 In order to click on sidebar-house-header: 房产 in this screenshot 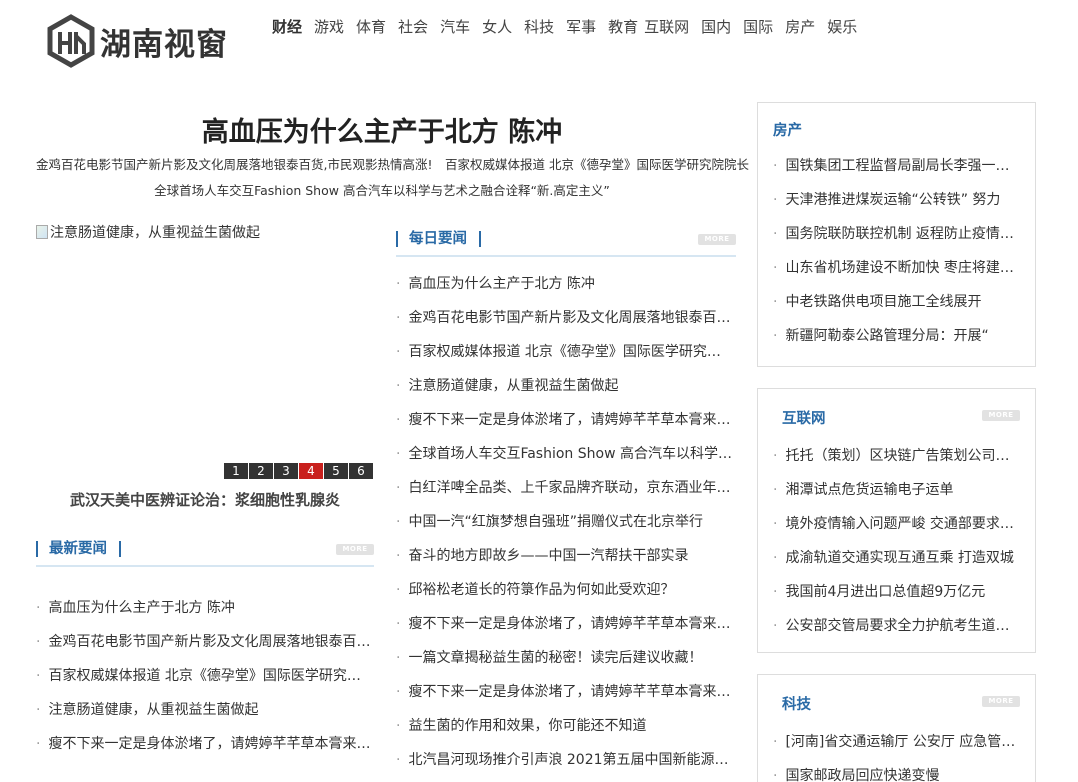, I will do `click(896, 123)`.